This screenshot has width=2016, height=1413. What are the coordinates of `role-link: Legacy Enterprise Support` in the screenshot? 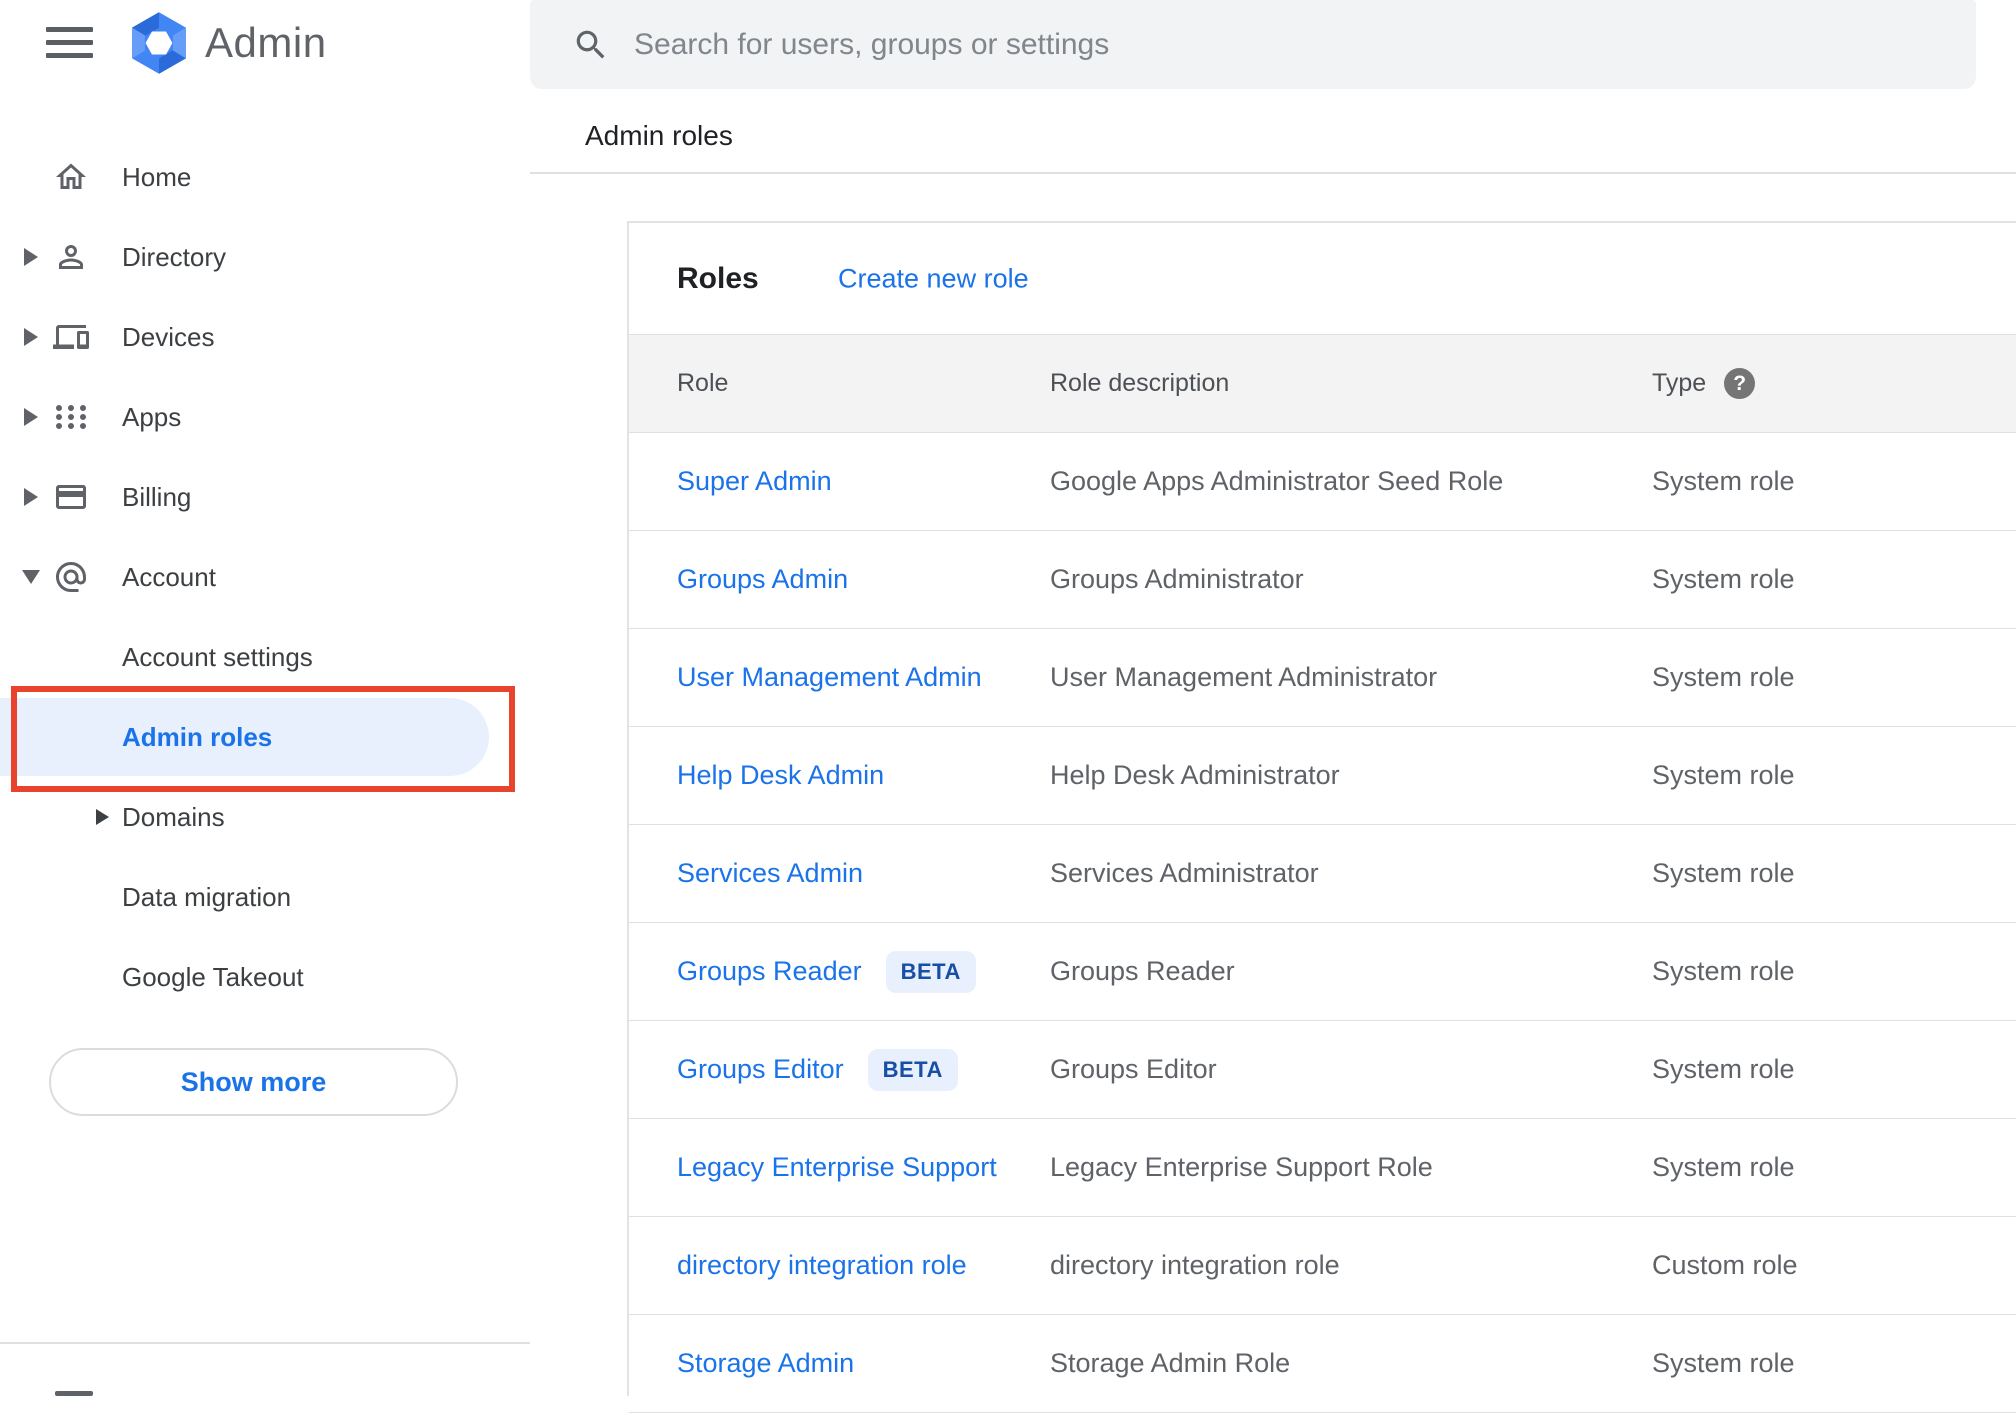 It's located at (837, 1167).